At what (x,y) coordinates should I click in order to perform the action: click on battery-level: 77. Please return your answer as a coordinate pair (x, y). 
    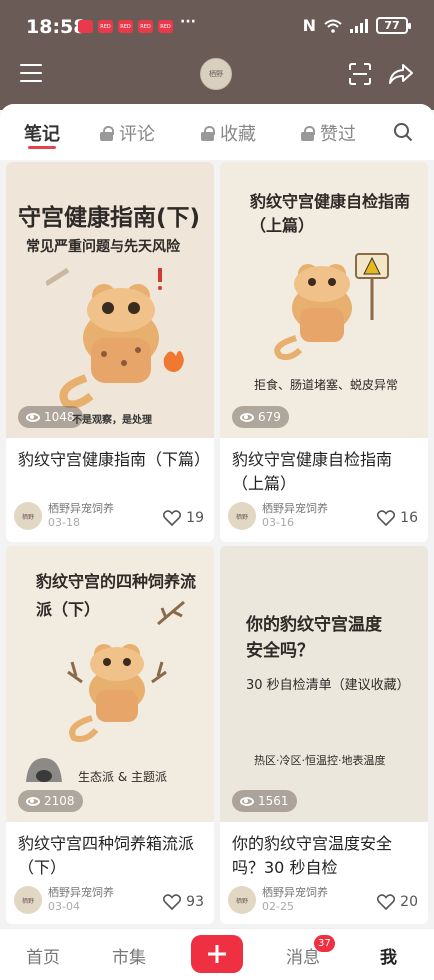
    Looking at the image, I should click on (392, 25).